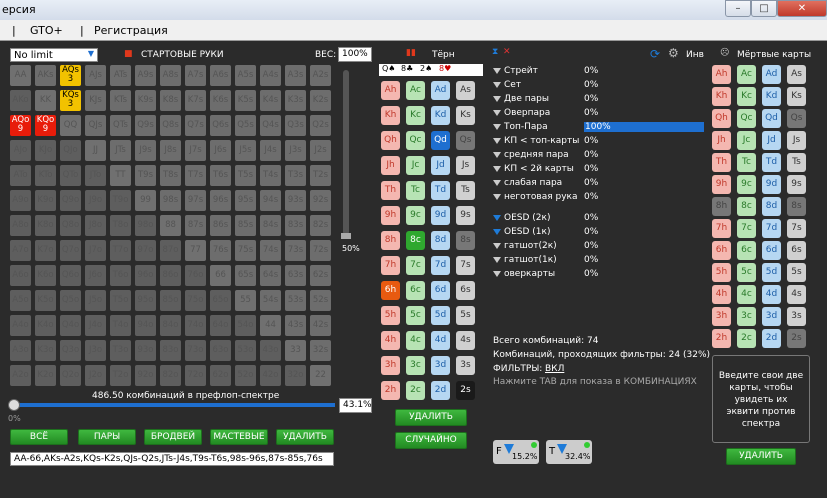 The width and height of the screenshot is (827, 498). I want to click on hand-cell: 43s, so click(295, 325).